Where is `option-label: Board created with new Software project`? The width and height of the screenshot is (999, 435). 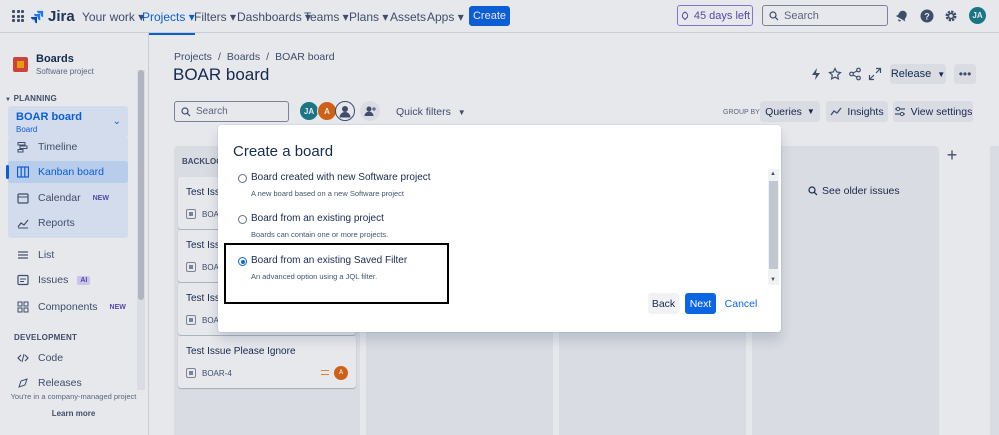 option-label: Board created with new Software project is located at coordinates (341, 177).